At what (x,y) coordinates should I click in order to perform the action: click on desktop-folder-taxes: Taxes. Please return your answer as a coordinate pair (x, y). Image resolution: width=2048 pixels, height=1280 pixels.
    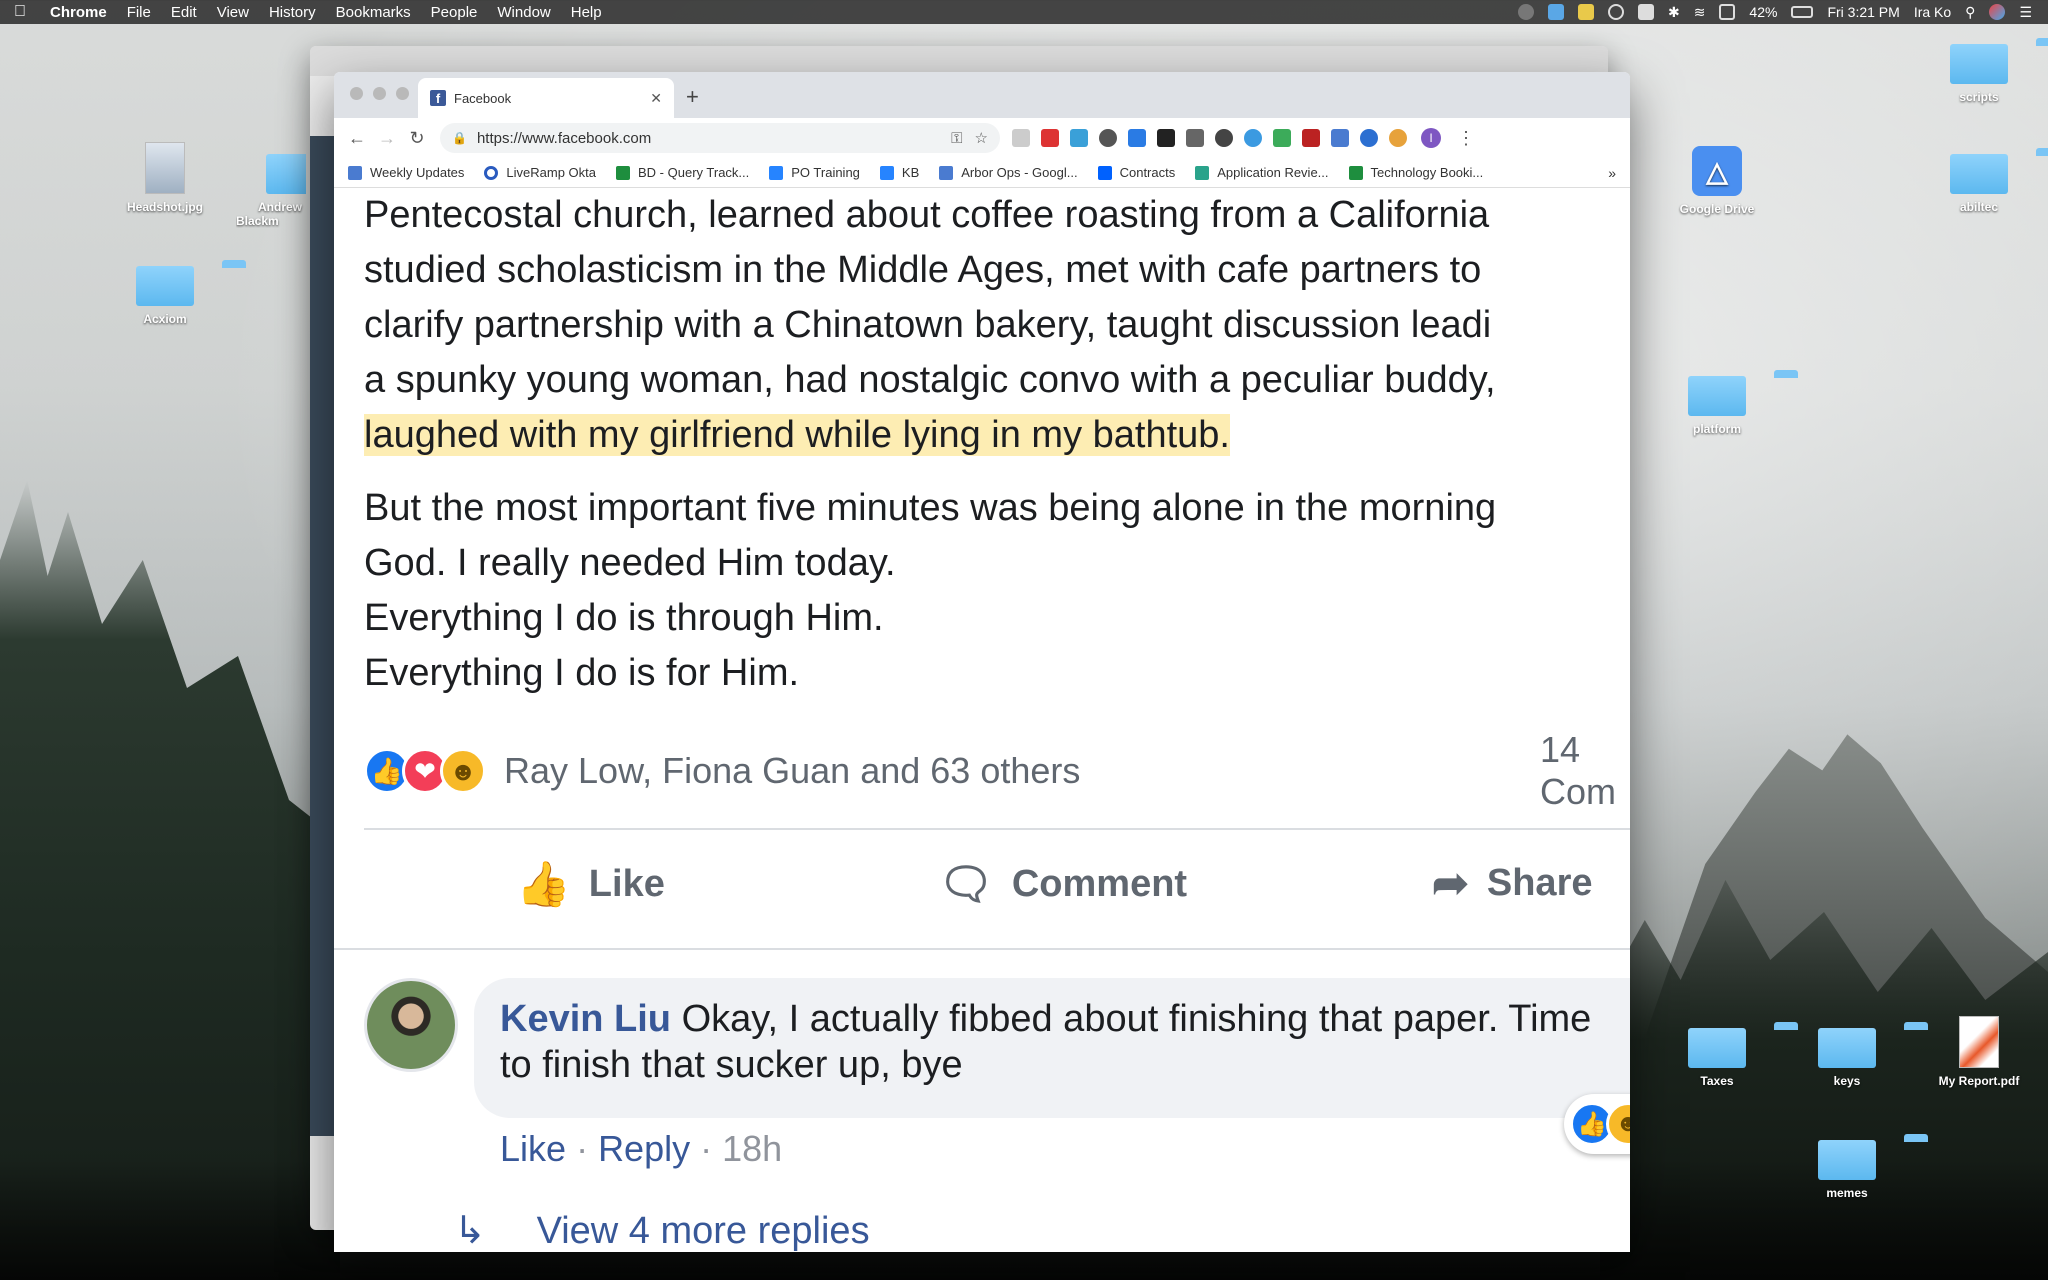
    Looking at the image, I should click on (1725, 1055).